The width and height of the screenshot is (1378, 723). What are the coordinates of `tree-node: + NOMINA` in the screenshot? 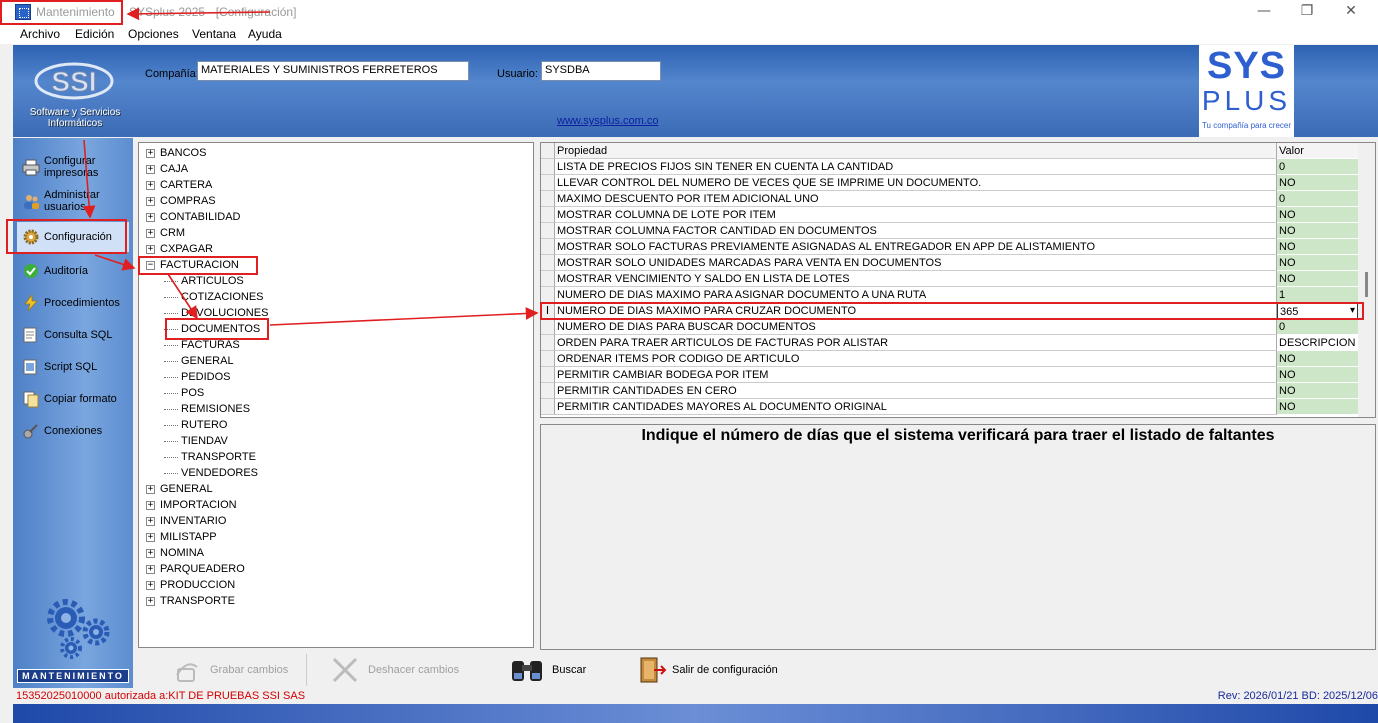 It's located at (207, 555).